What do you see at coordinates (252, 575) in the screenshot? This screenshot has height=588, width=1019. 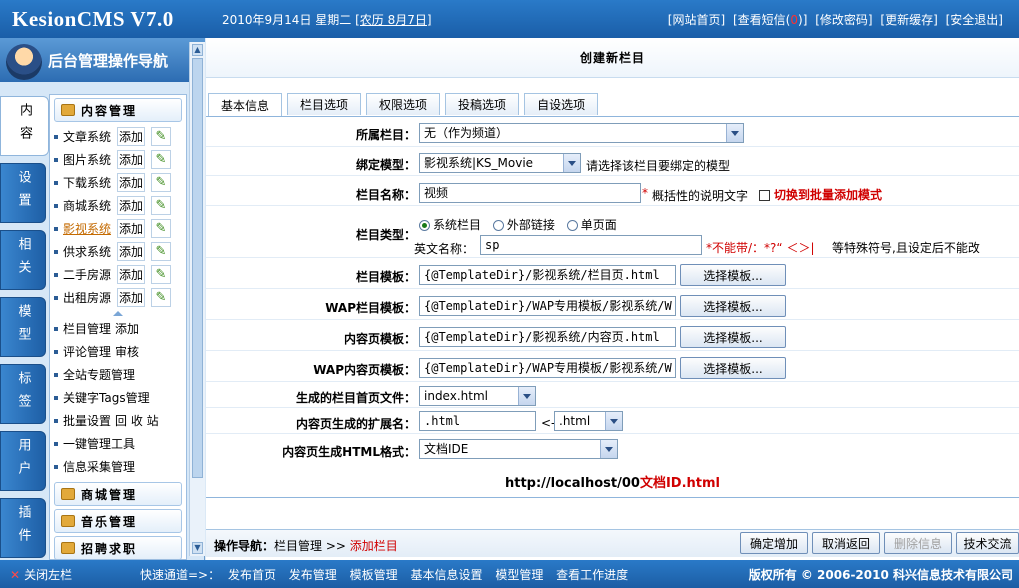 I see `quick-publish-home: 发布首页` at bounding box center [252, 575].